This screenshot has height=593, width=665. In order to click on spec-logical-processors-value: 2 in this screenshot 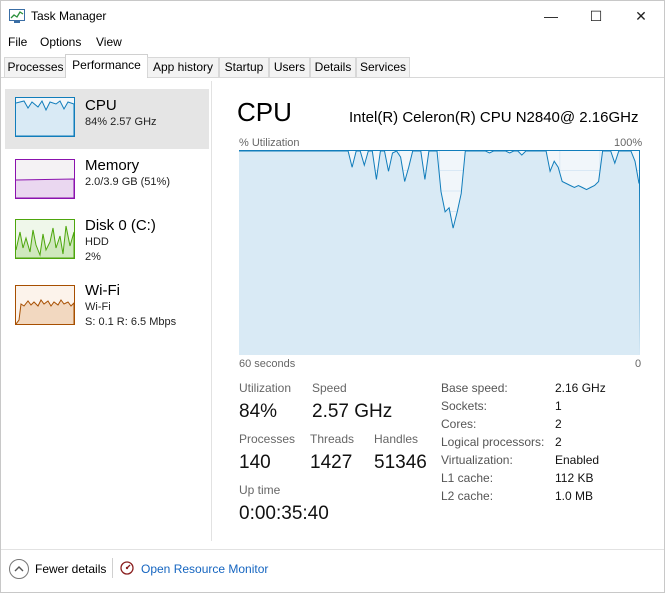, I will do `click(558, 442)`.